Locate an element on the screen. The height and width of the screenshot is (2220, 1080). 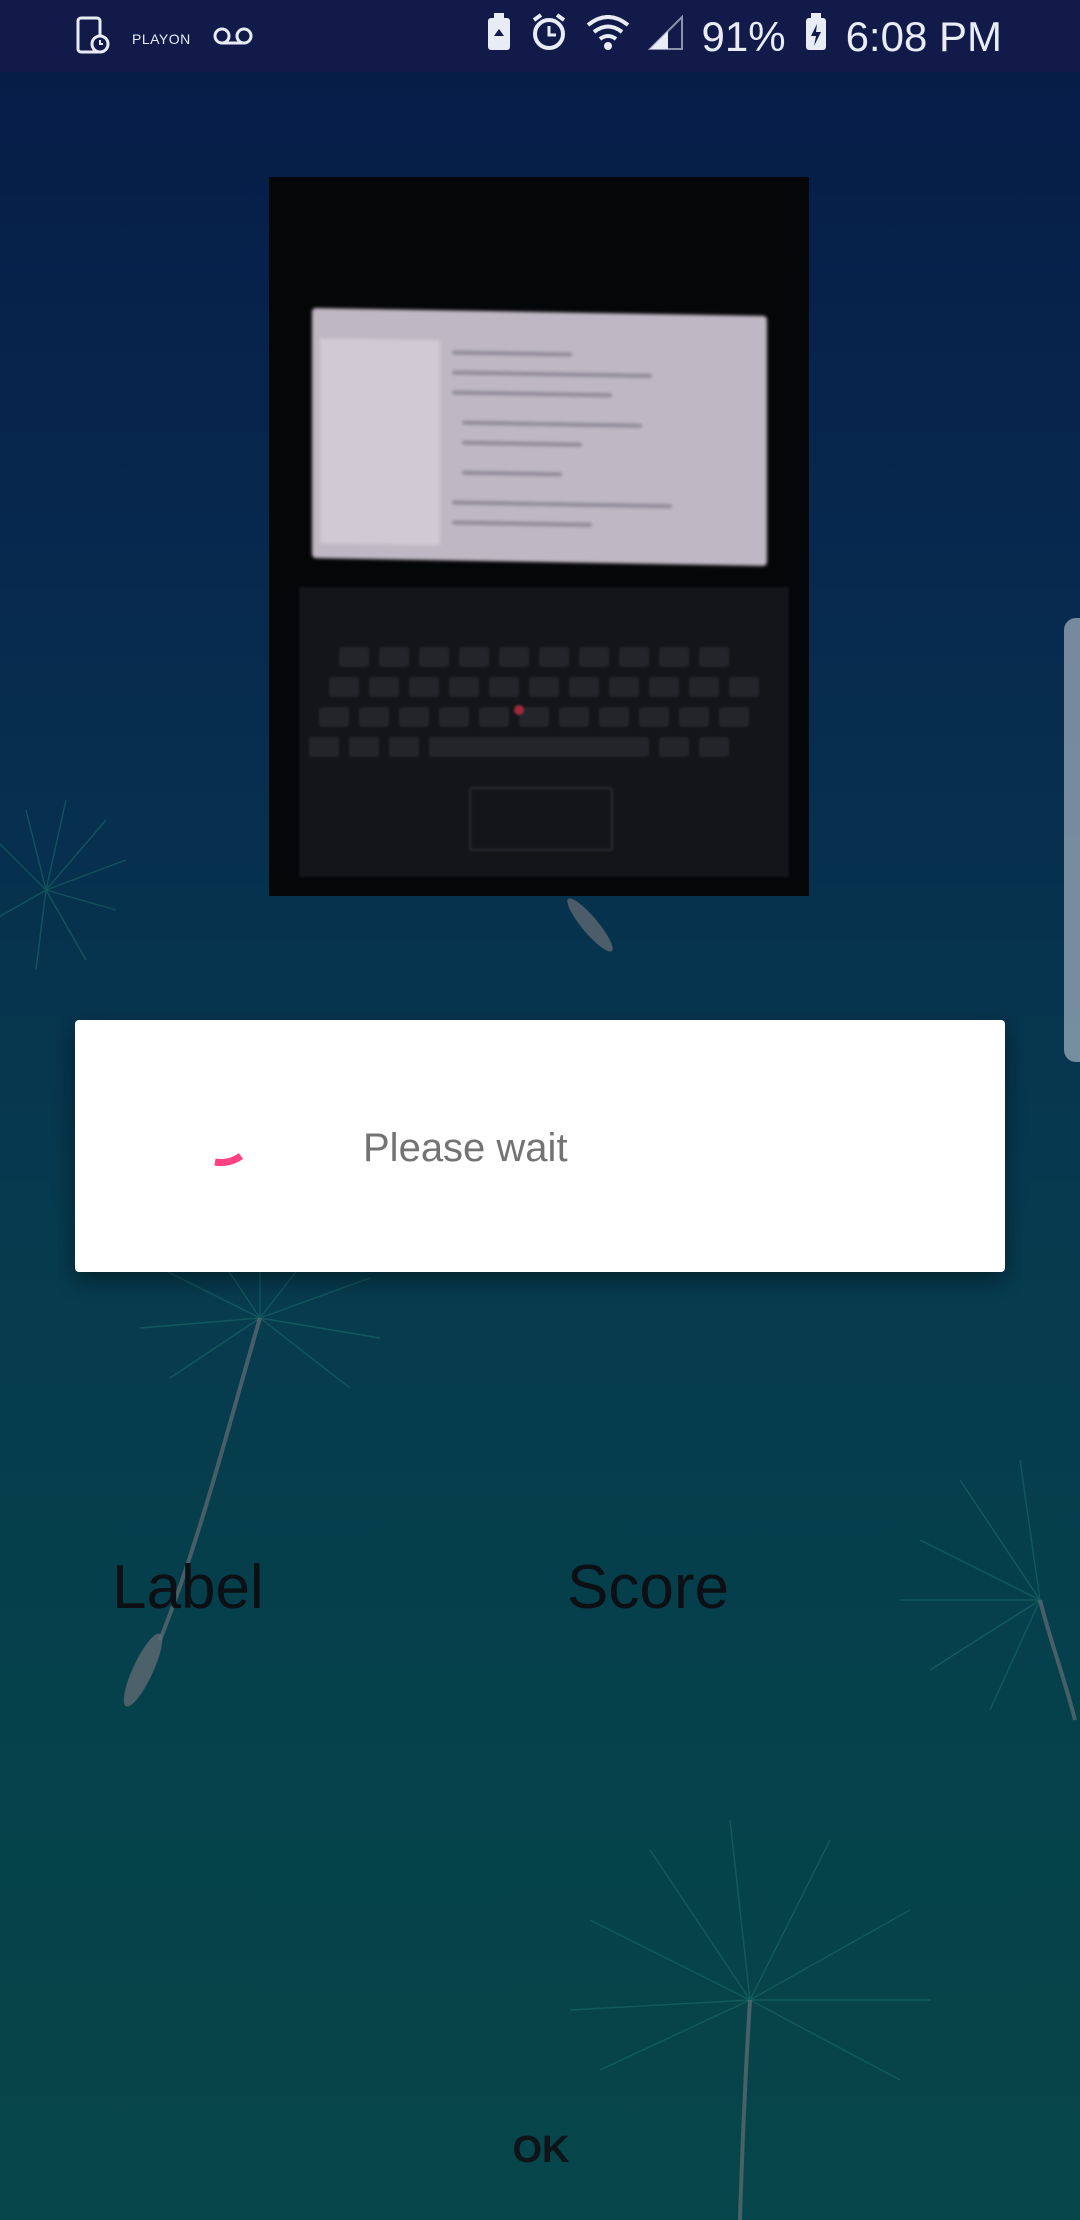
loading-spinner-icon is located at coordinates (229, 1159).